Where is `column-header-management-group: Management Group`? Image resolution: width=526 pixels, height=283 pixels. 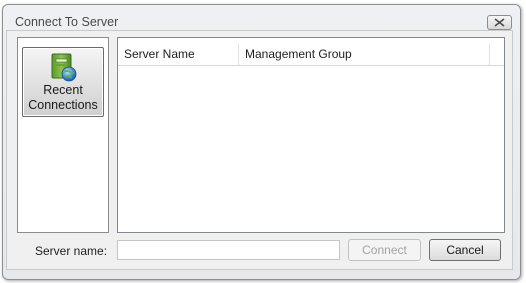 column-header-management-group: Management Group is located at coordinates (364, 54).